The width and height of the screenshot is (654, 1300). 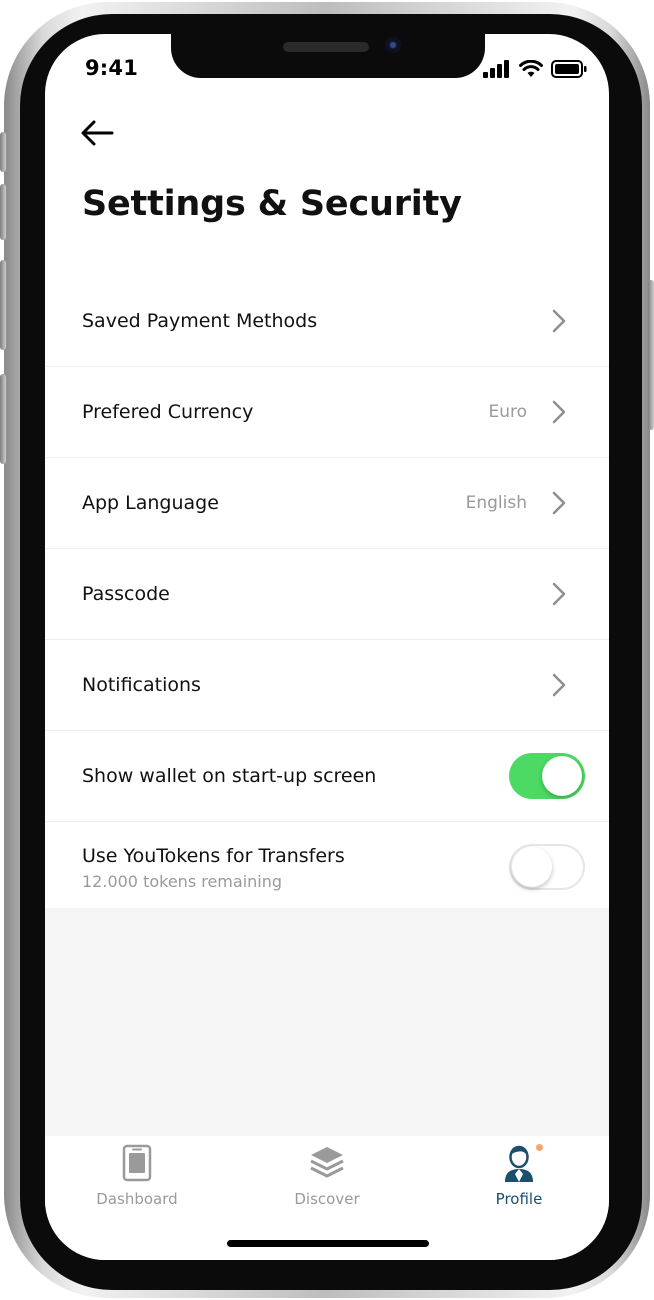 I want to click on power-button, so click(x=651, y=355).